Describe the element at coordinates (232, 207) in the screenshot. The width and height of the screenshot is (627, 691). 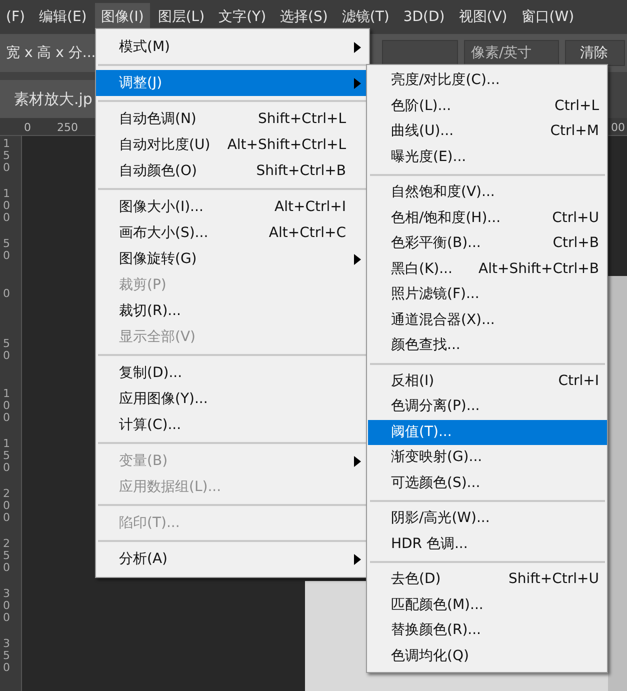
I see `menu-item: 图像大小(I)... Alt+Ctrl+I` at that location.